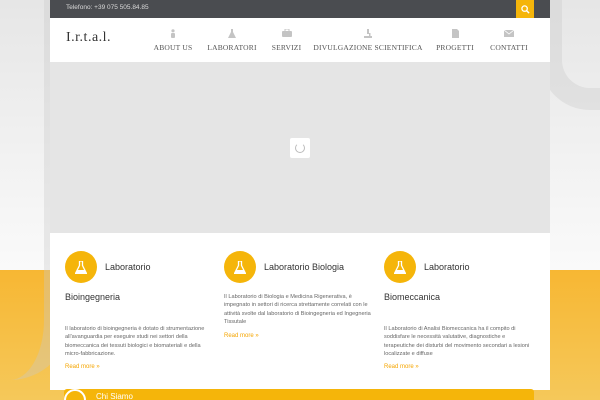  I want to click on microscope-icon, so click(368, 33).